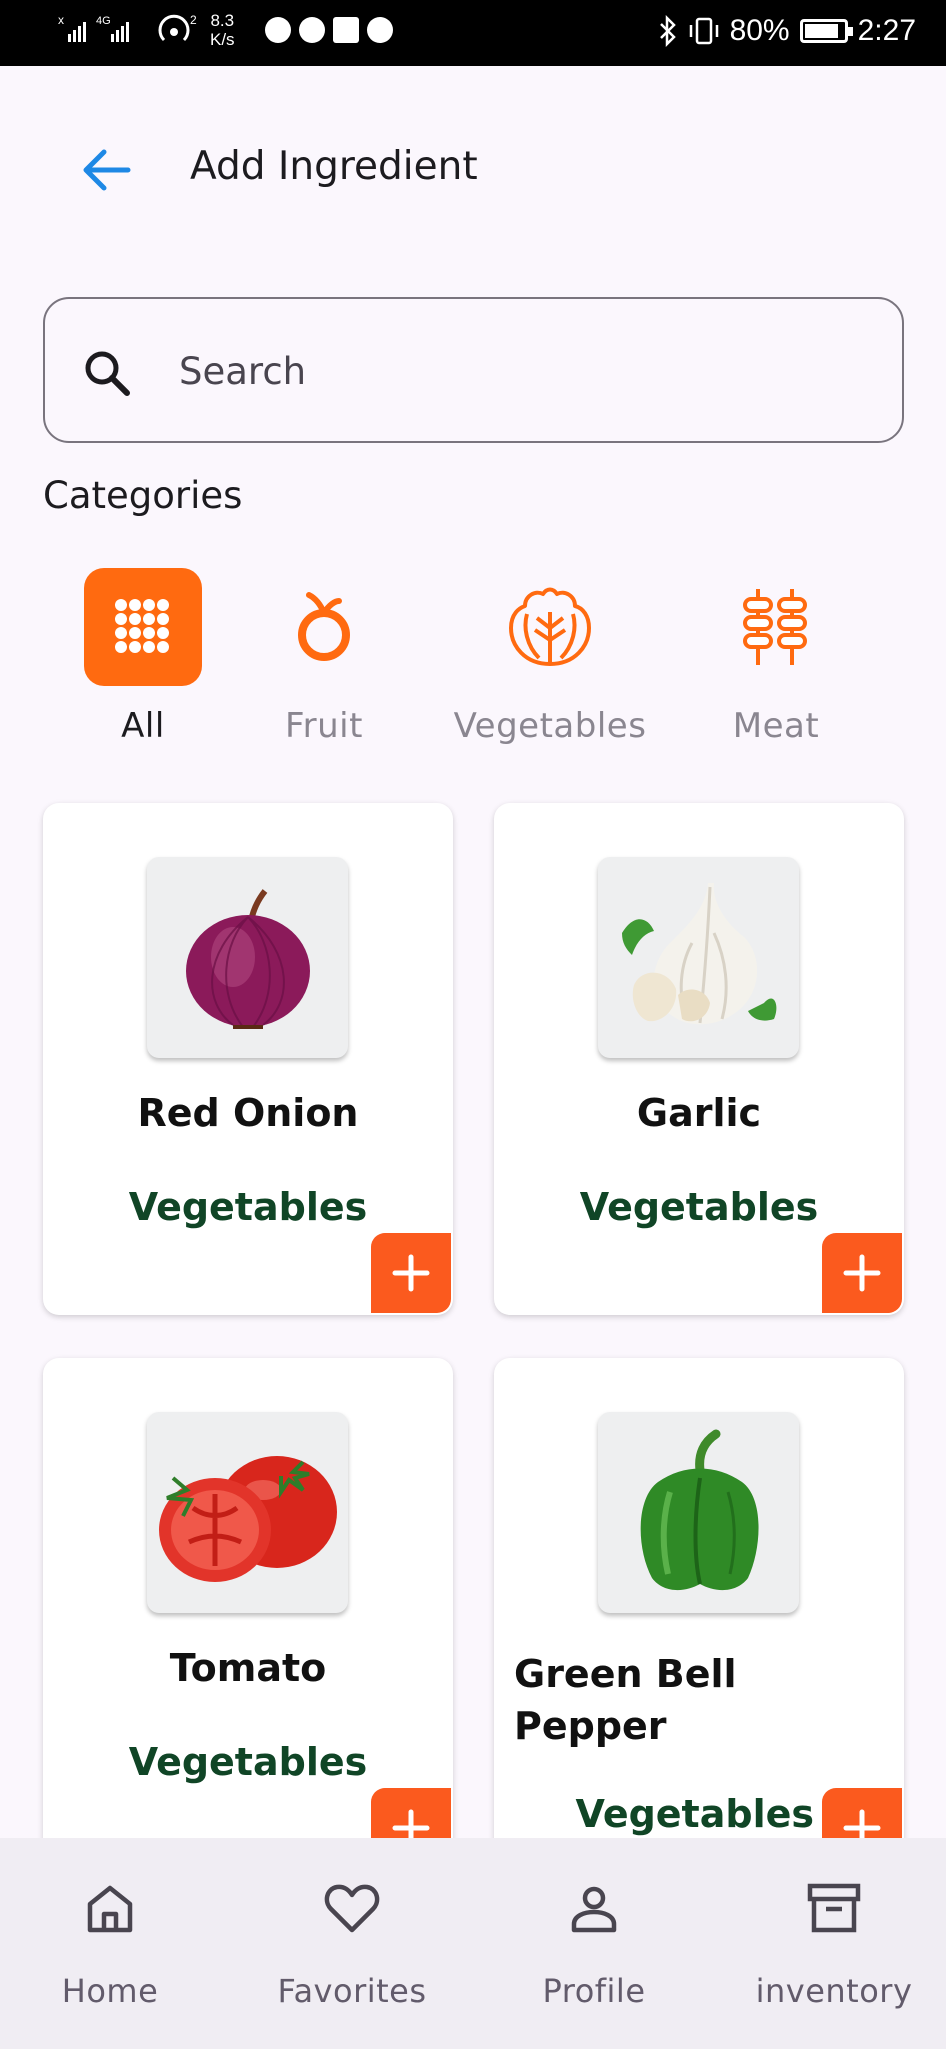 This screenshot has width=946, height=2049. Describe the element at coordinates (473, 33) in the screenshot. I see `status-bar: x 4G 2 8.3 K/s 80% 2:27` at that location.